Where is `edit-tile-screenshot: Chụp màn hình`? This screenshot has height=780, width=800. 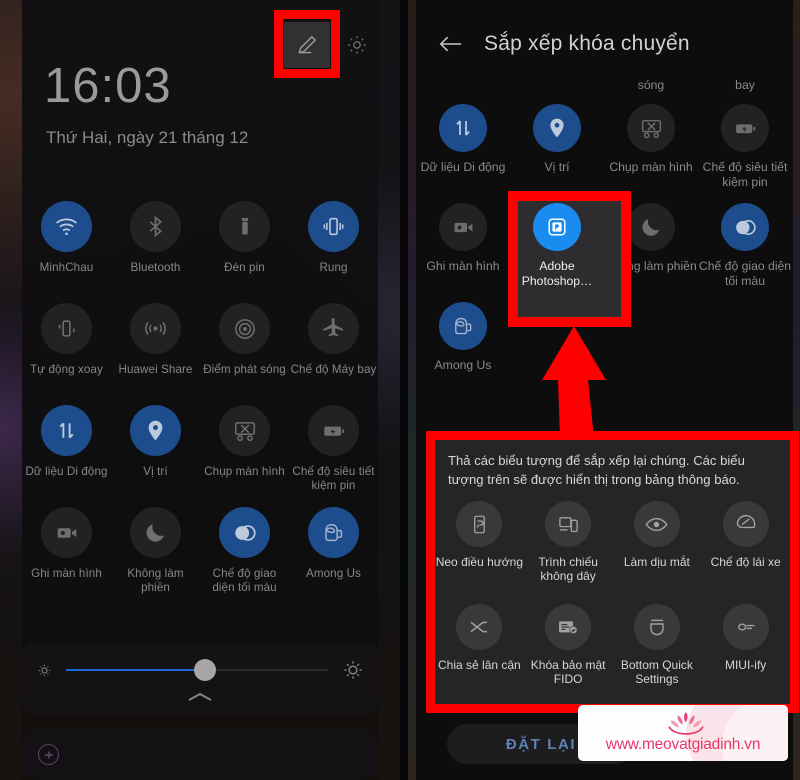 edit-tile-screenshot: Chụp màn hình is located at coordinates (651, 149).